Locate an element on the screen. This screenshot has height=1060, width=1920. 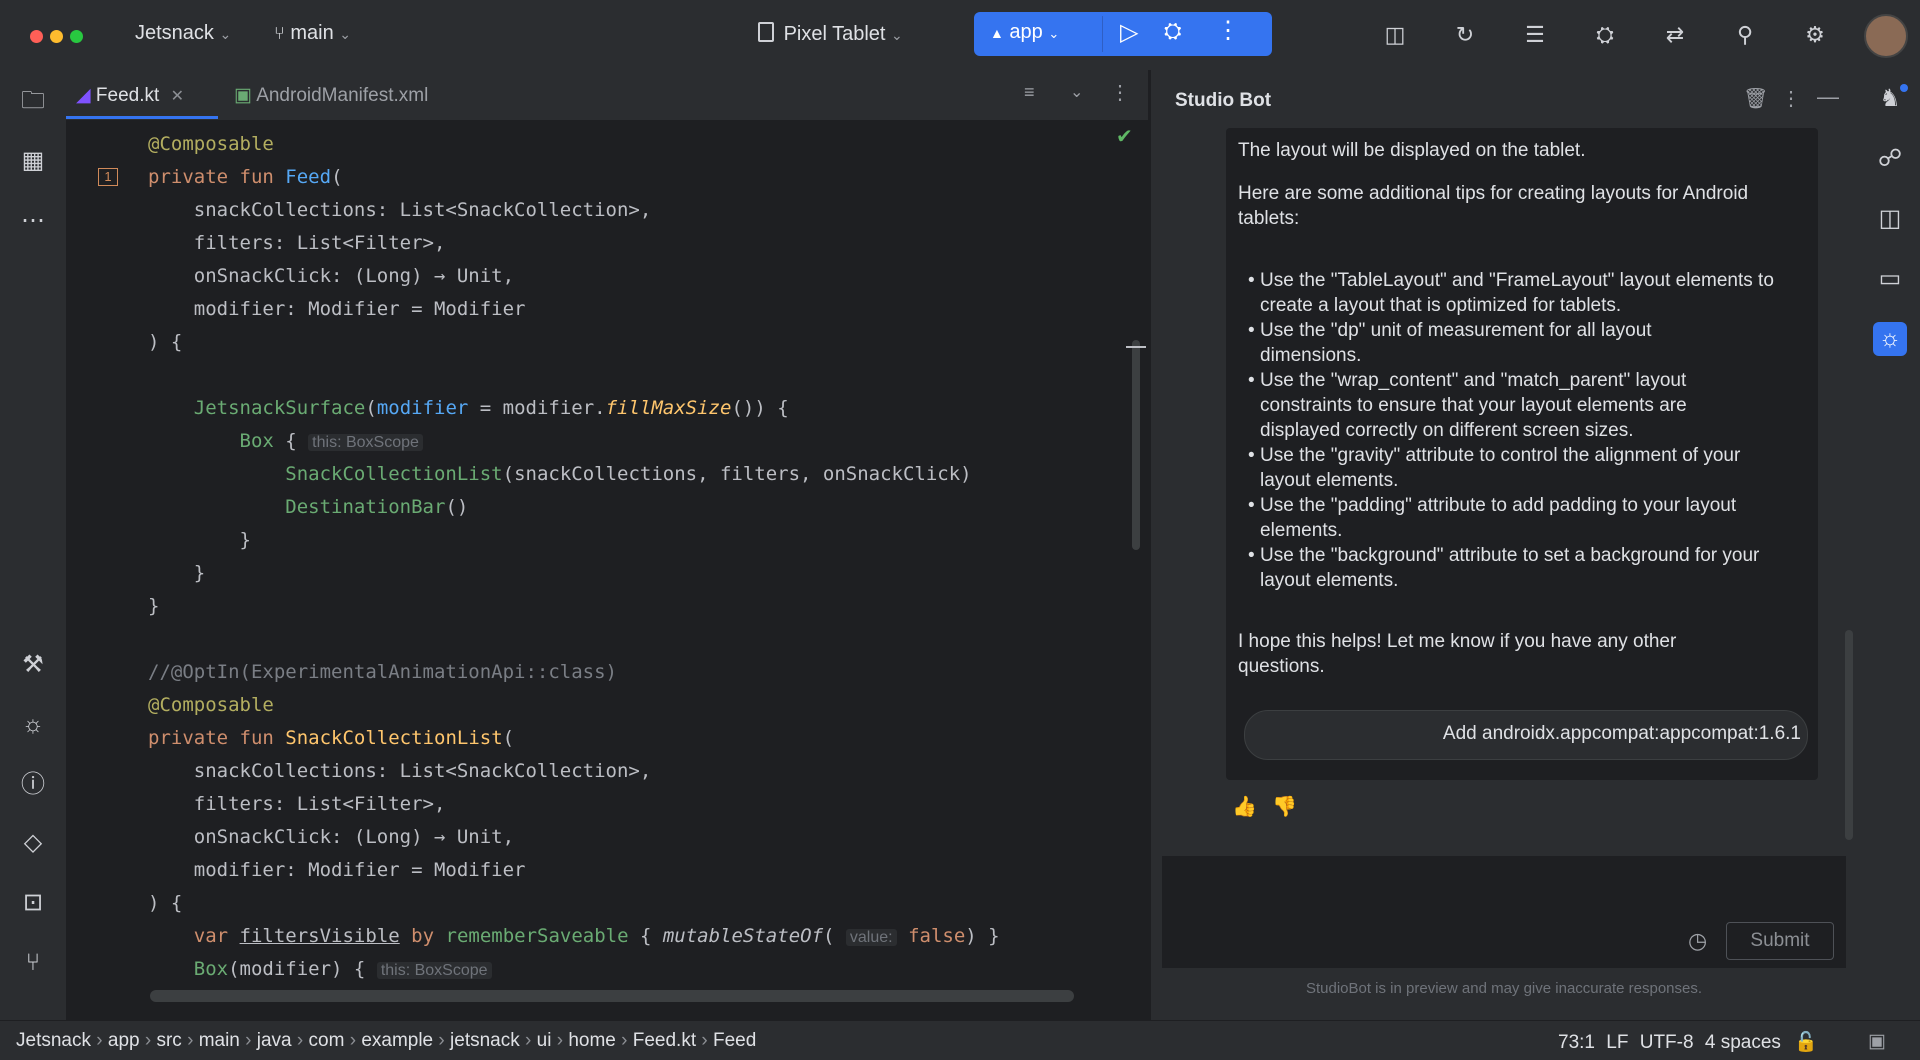
history-button: ◷ is located at coordinates (1697, 941).